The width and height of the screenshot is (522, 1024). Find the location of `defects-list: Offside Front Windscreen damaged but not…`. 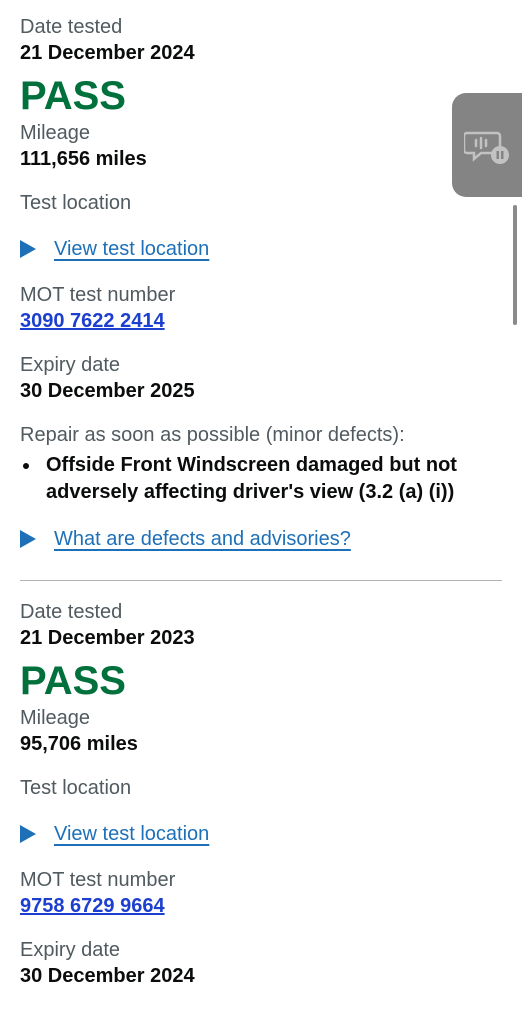

defects-list: Offside Front Windscreen damaged but not… is located at coordinates (261, 479).